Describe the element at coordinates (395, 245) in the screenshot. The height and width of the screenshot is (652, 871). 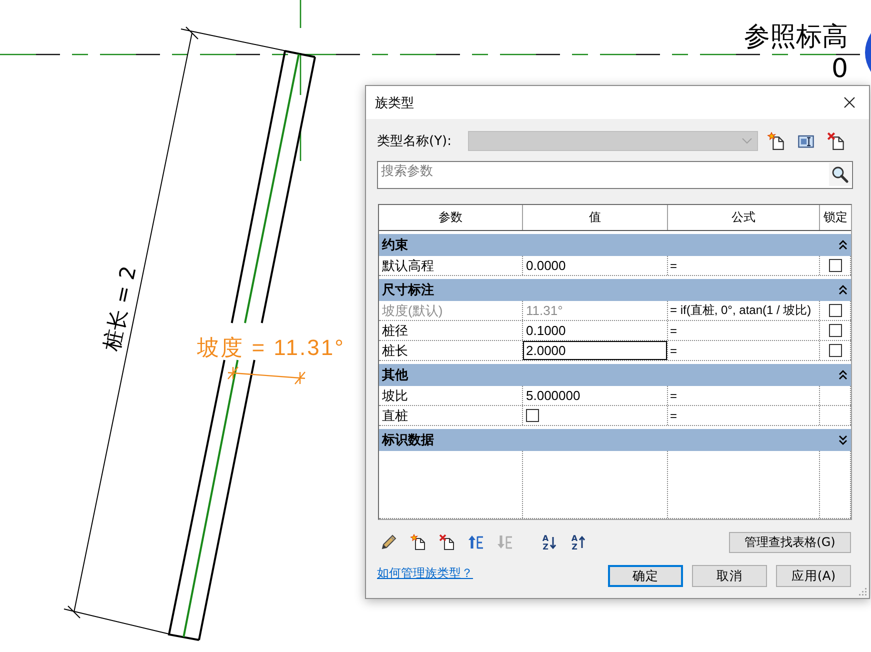
I see `group-title: 约束` at that location.